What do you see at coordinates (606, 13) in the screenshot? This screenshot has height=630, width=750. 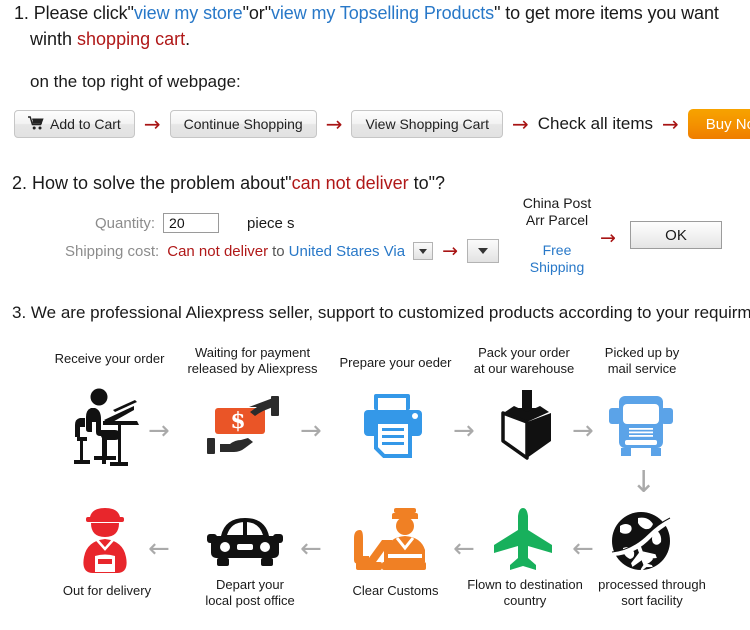 I see `section-1-text-c: " to get more items you want` at bounding box center [606, 13].